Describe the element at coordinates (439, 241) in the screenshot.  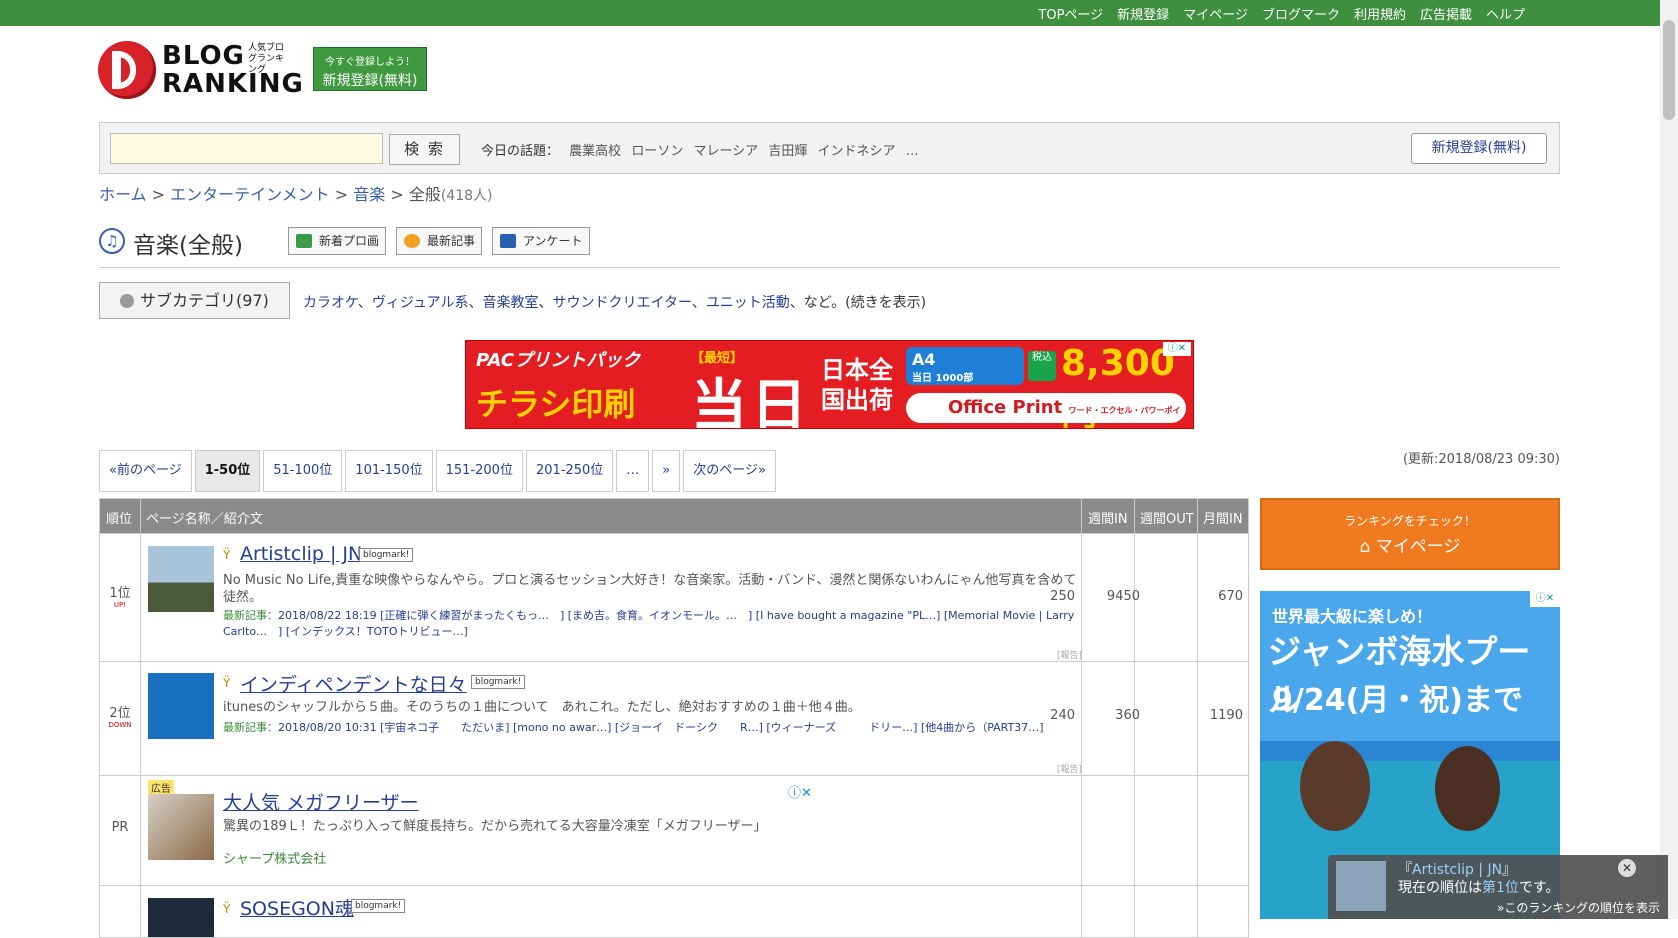
I see `latest-articles-button: 最新記事` at that location.